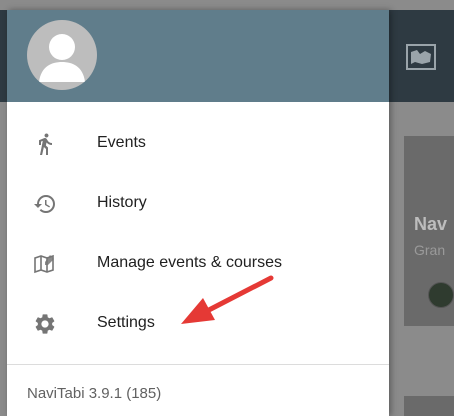  What do you see at coordinates (122, 202) in the screenshot?
I see `menu-item-label: History` at bounding box center [122, 202].